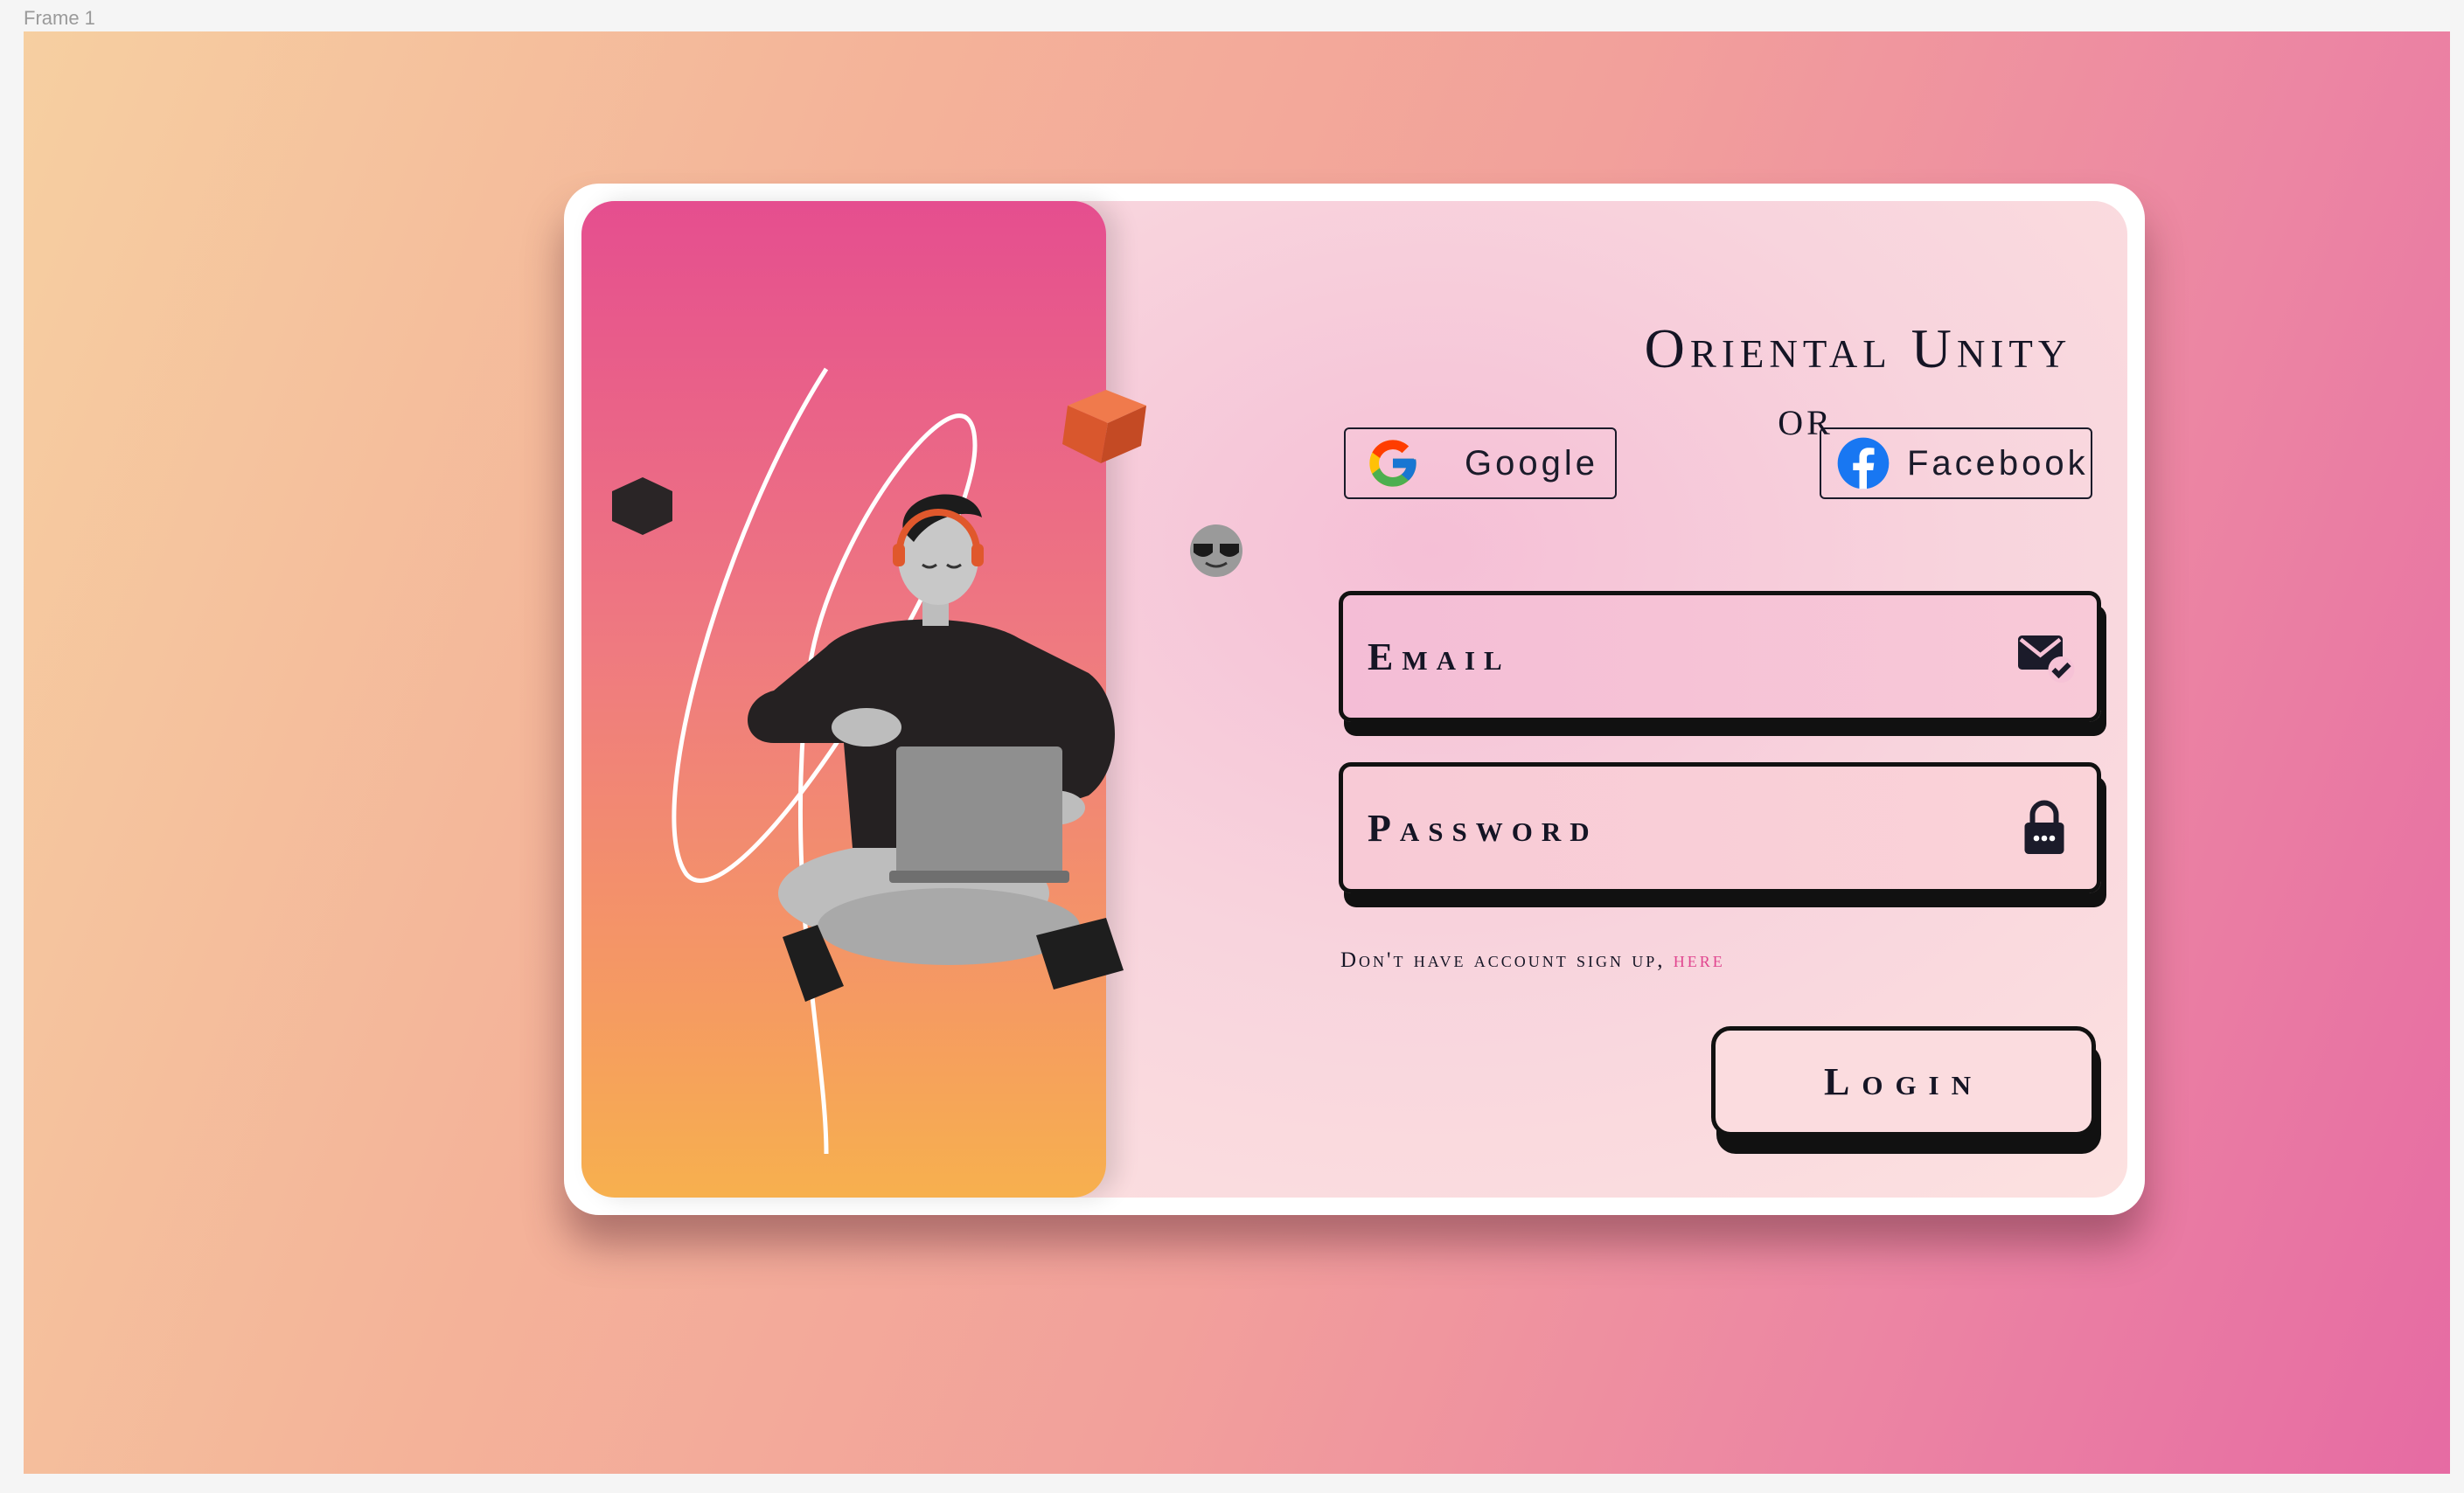 The height and width of the screenshot is (1493, 2464). What do you see at coordinates (1720, 656) in the screenshot?
I see `email-field: Email` at bounding box center [1720, 656].